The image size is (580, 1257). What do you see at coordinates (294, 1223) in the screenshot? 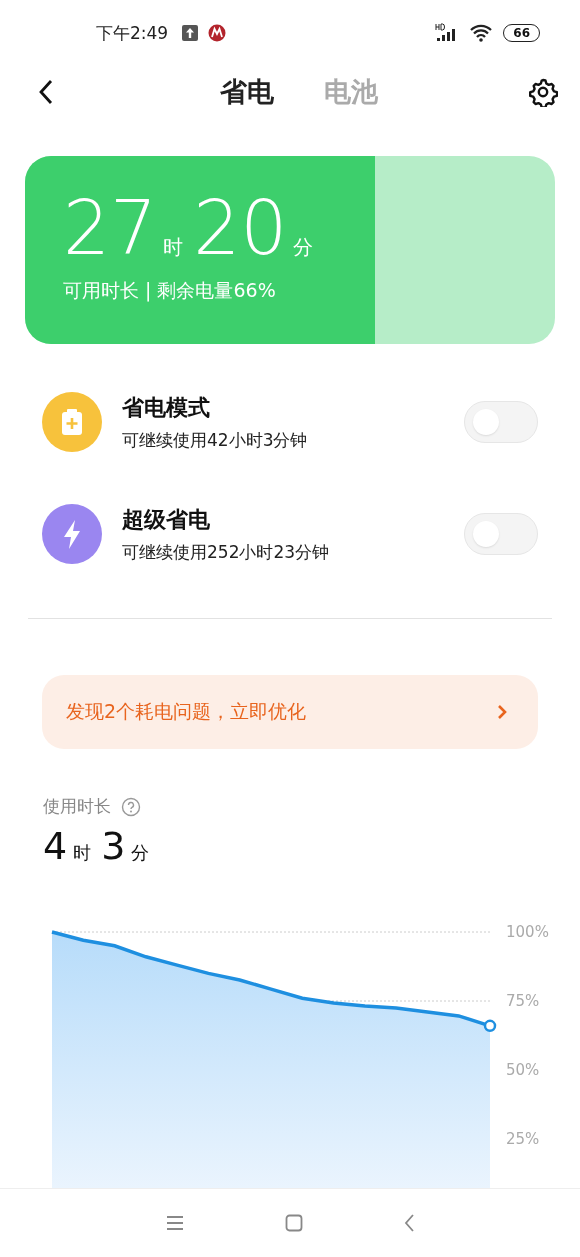
I see `home-icon` at bounding box center [294, 1223].